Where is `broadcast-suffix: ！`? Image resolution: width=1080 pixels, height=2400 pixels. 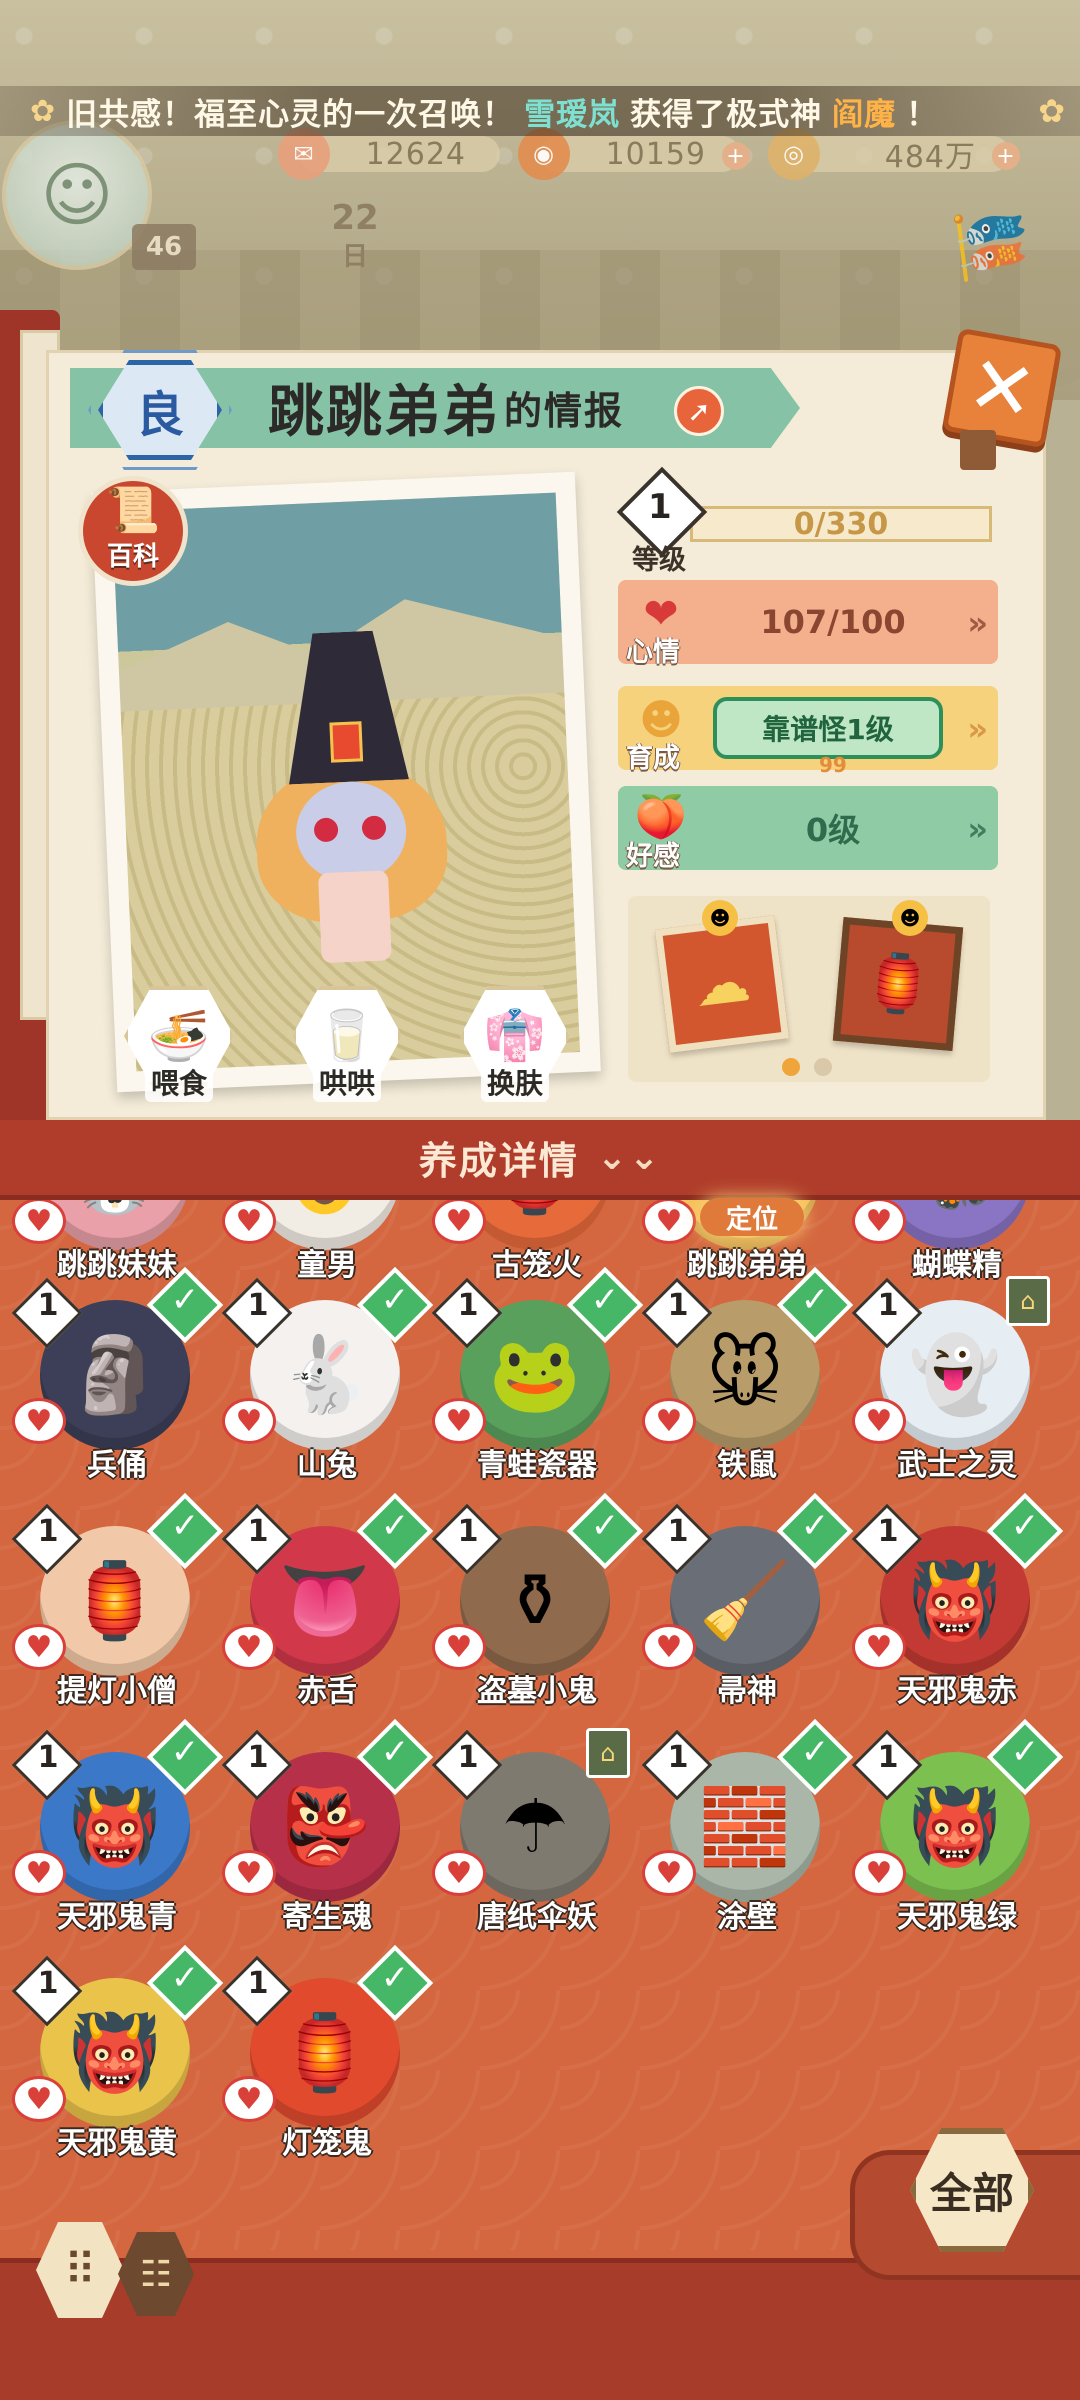 broadcast-suffix: ！ is located at coordinates (922, 114).